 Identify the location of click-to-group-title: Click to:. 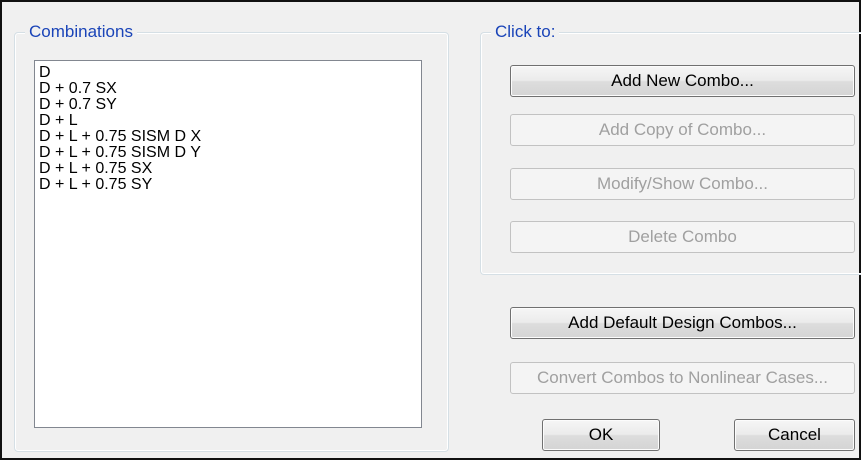
(525, 32).